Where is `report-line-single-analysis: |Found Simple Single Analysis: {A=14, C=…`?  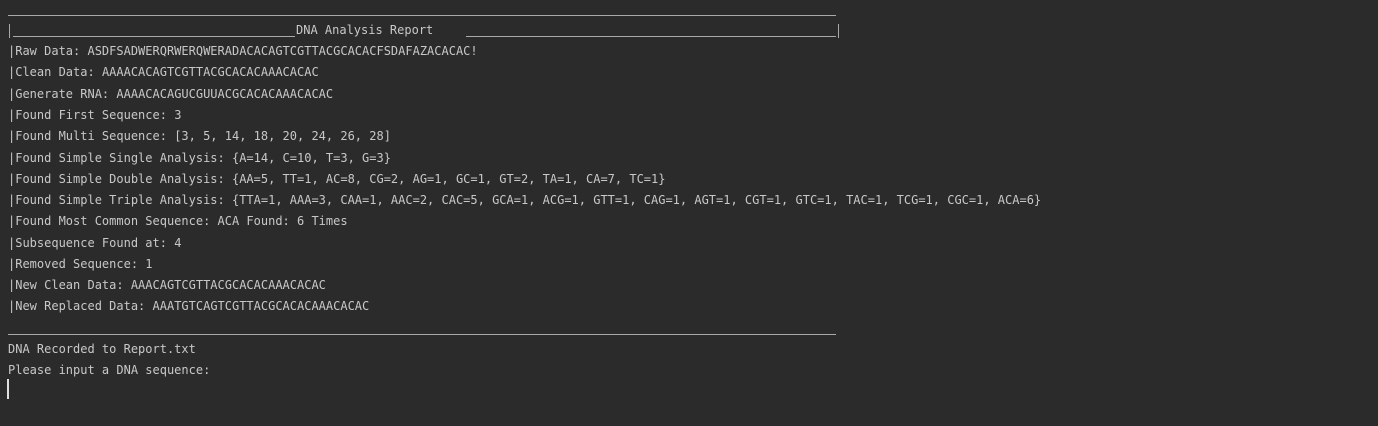 report-line-single-analysis: |Found Simple Single Analysis: {A=14, C=… is located at coordinates (199, 158).